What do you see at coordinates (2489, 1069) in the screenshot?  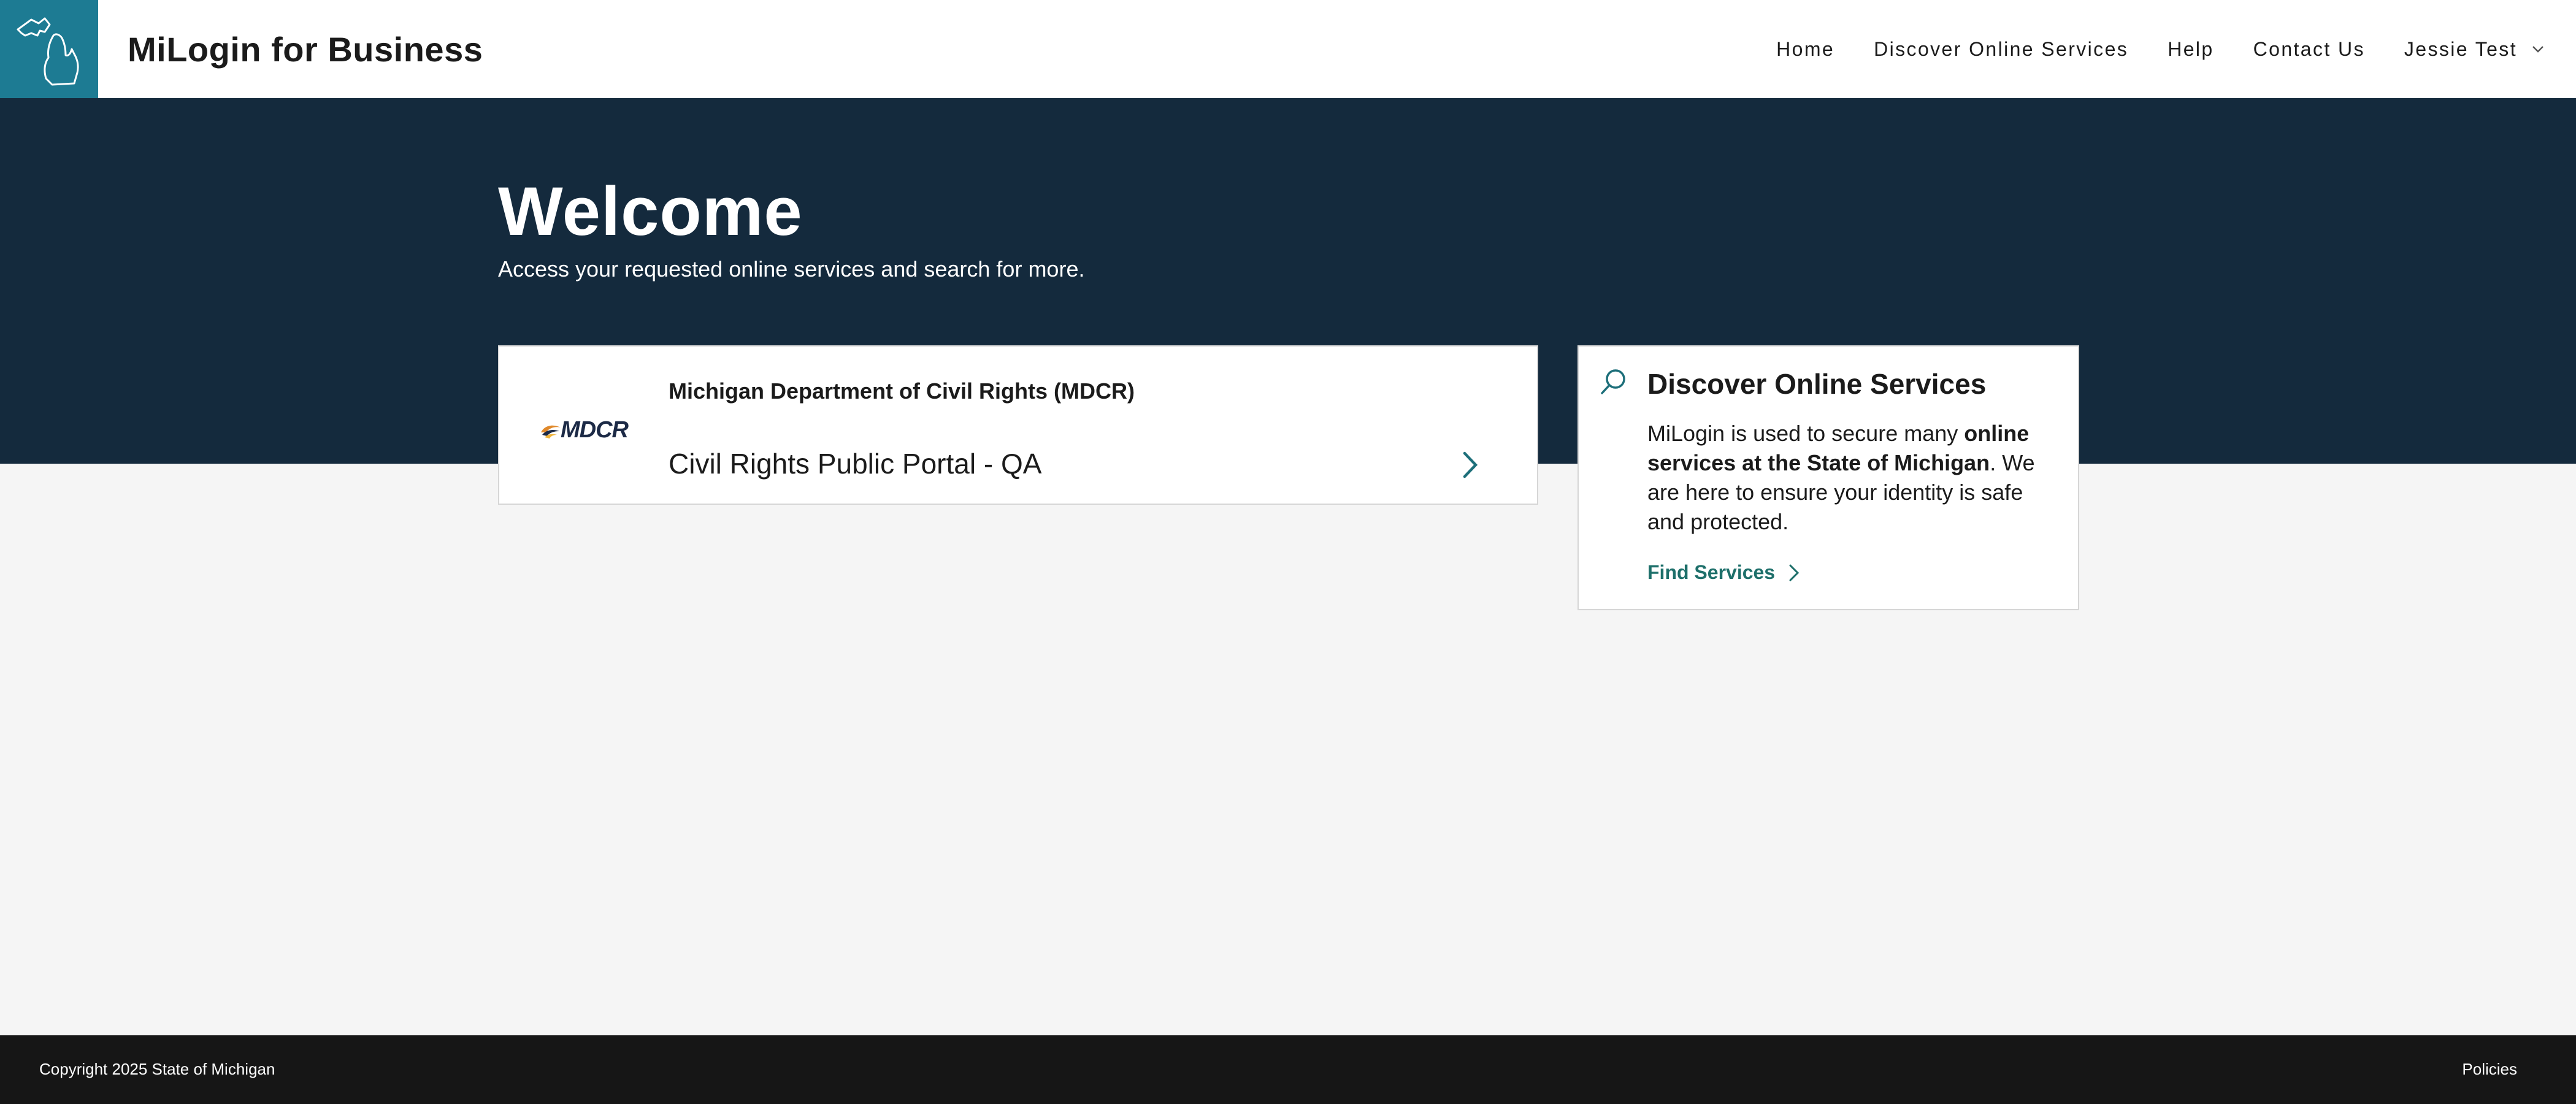 I see `policies-link: Policies` at bounding box center [2489, 1069].